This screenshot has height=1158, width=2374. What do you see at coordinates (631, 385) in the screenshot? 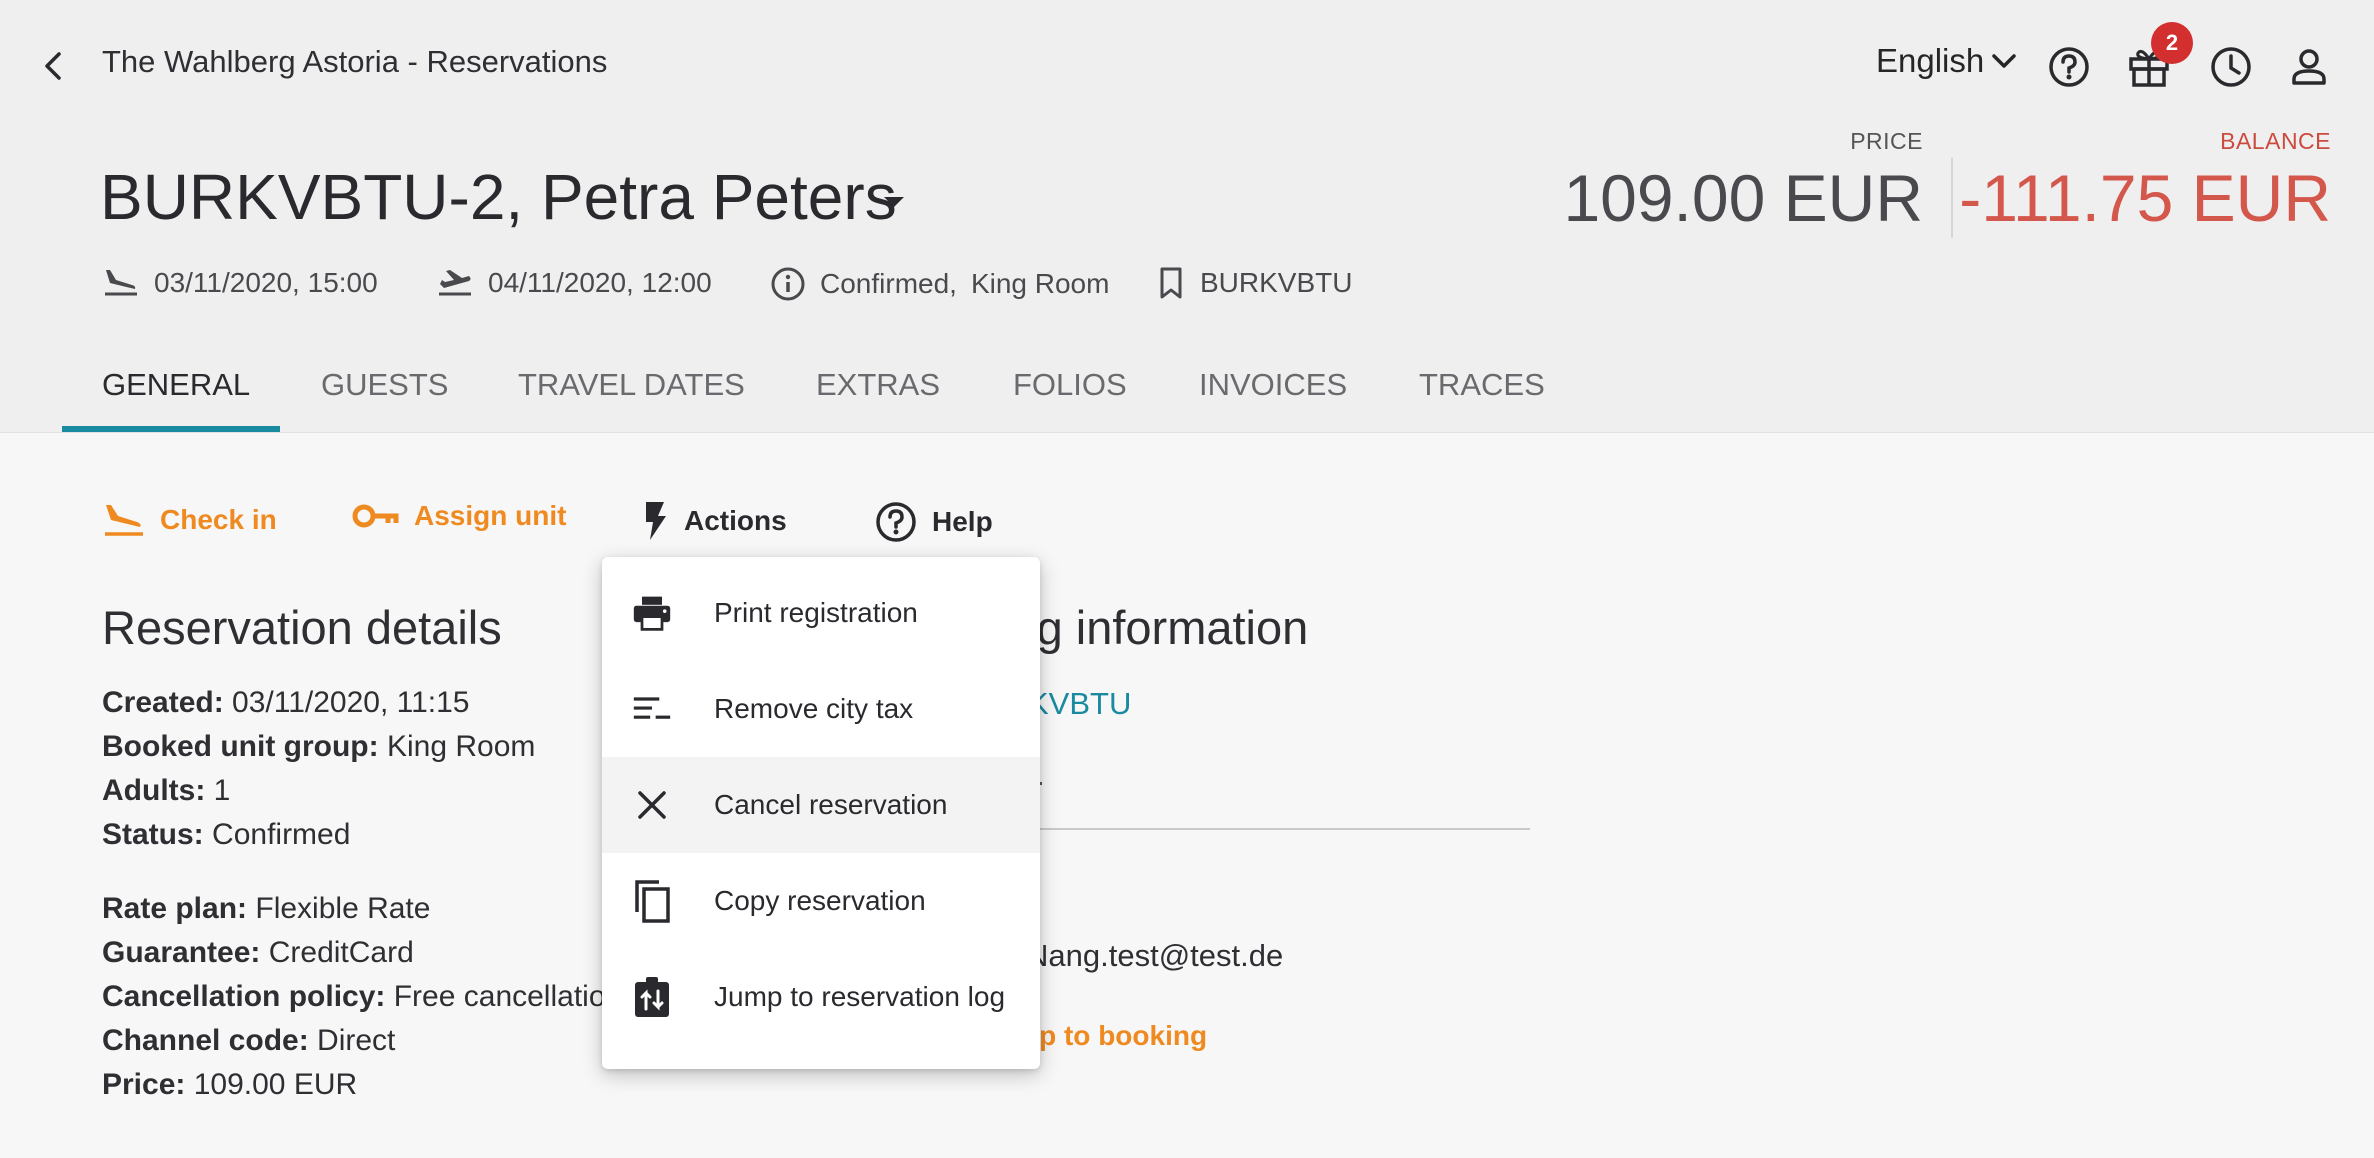
I see `tab-travel-dates: TRAVEL DATES` at bounding box center [631, 385].